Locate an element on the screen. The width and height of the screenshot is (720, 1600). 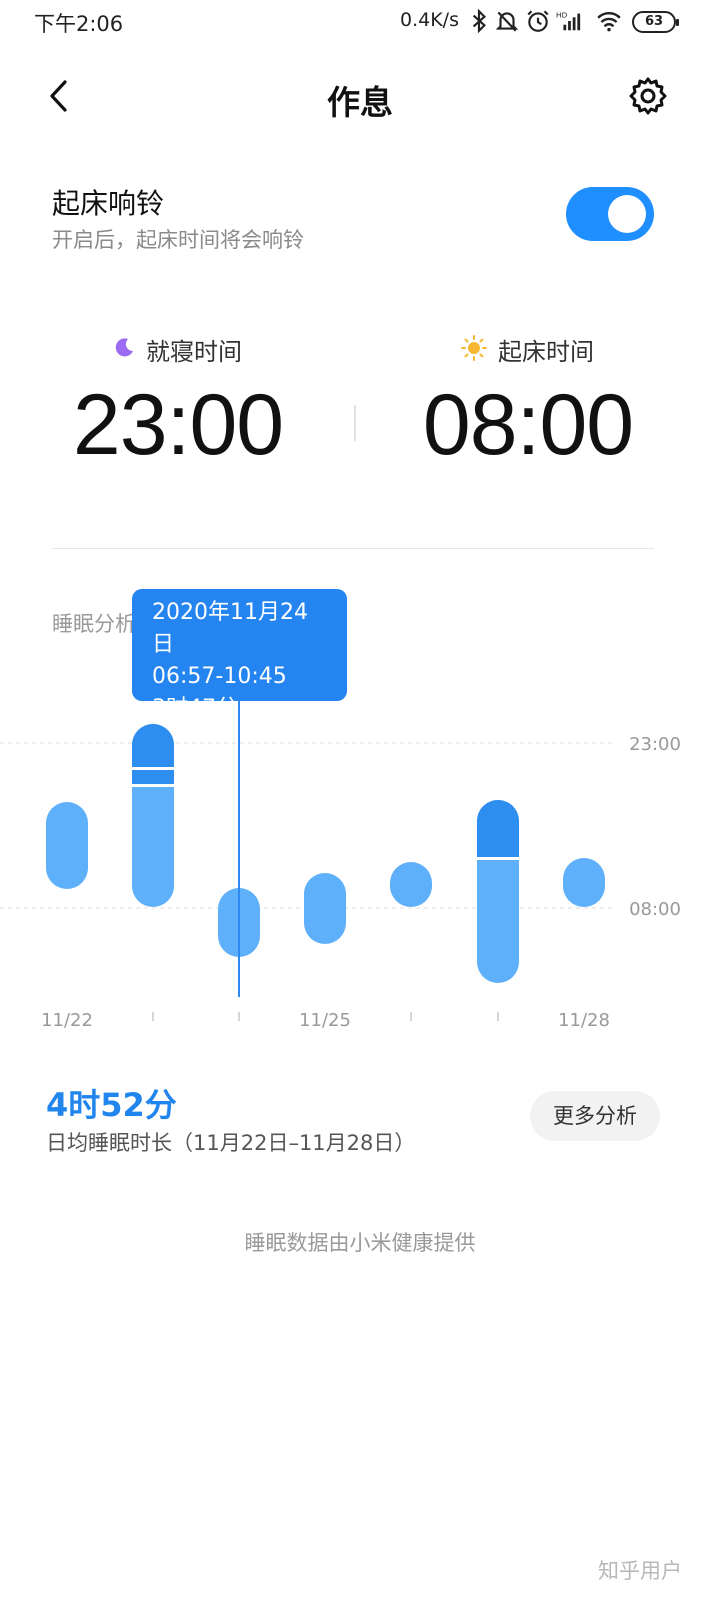
tooltip-duration: 3时47分 is located at coordinates (195, 708).